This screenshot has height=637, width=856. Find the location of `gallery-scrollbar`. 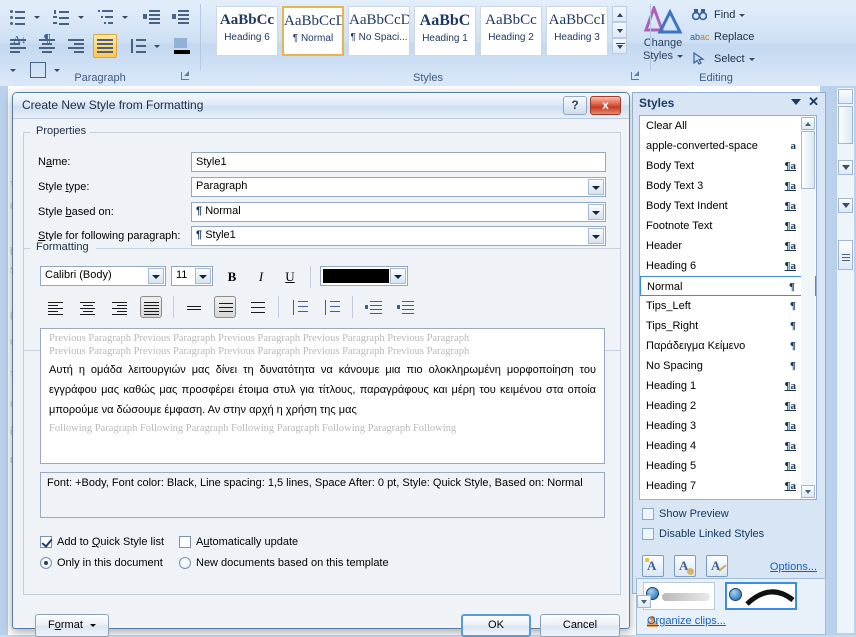

gallery-scrollbar is located at coordinates (619, 31).